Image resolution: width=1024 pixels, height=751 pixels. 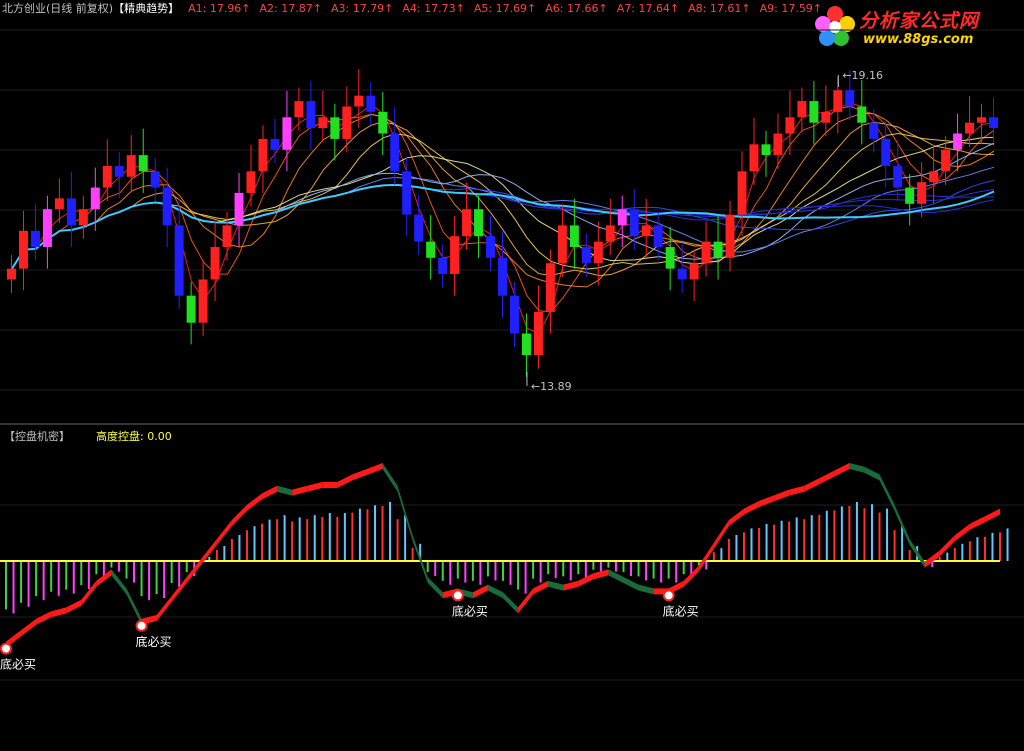 What do you see at coordinates (551, 386) in the screenshot?
I see `low-label: ←13.89` at bounding box center [551, 386].